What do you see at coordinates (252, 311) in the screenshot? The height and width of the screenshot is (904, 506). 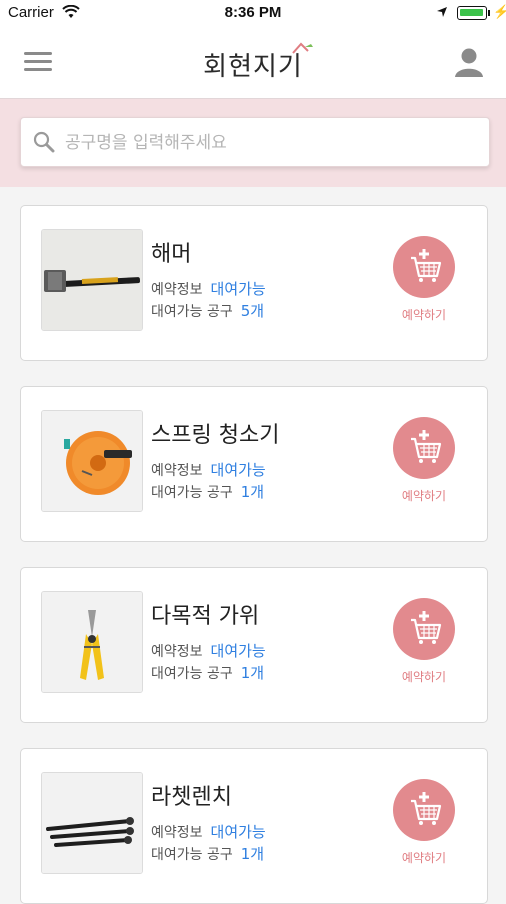 I see `available-count: 5개` at bounding box center [252, 311].